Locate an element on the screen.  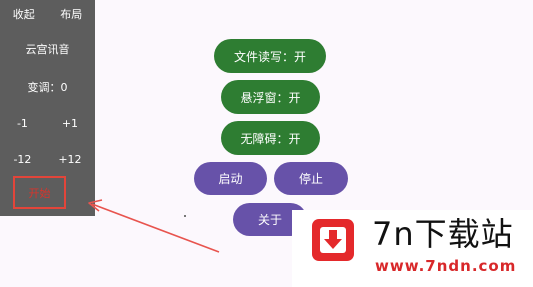
floating-panel: 收起 布局 云宫讯音 变调：0 -1 +1 -12 +12 开始 is located at coordinates (47, 108).